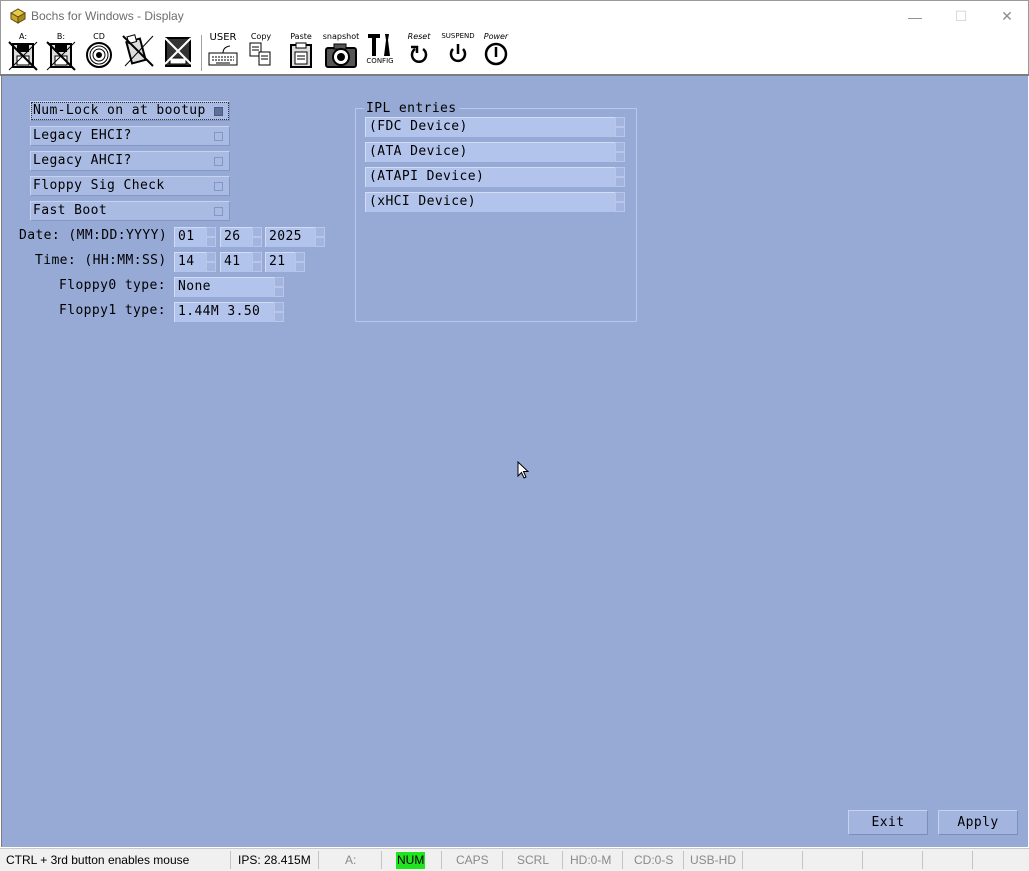  What do you see at coordinates (223, 55) in the screenshot?
I see `keyboard-icon` at bounding box center [223, 55].